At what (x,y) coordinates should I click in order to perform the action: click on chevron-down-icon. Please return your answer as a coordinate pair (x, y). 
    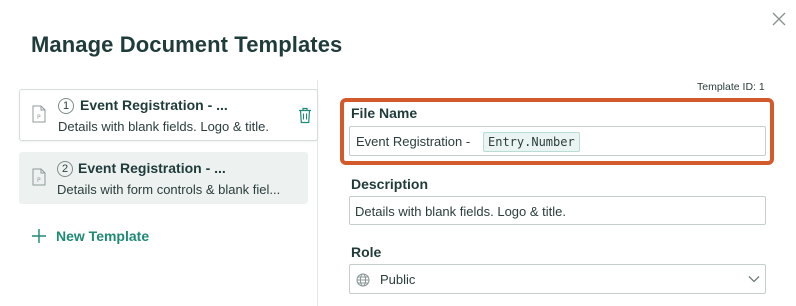
    Looking at the image, I should click on (754, 279).